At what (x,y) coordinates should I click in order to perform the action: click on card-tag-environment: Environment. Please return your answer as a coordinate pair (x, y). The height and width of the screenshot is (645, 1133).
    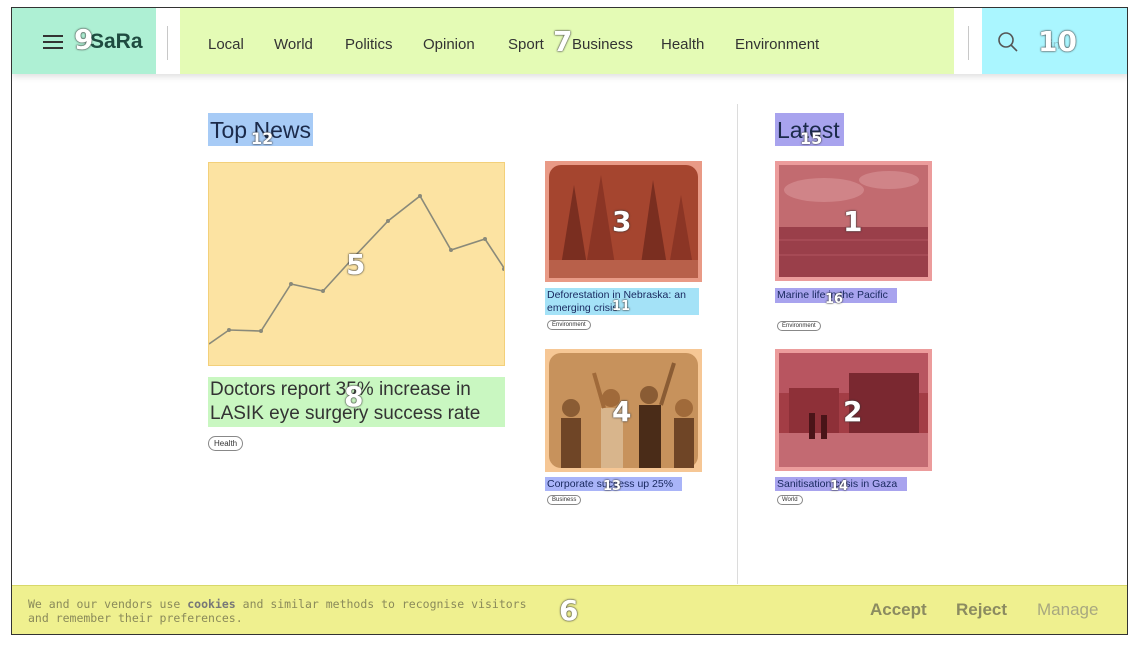
    Looking at the image, I should click on (569, 325).